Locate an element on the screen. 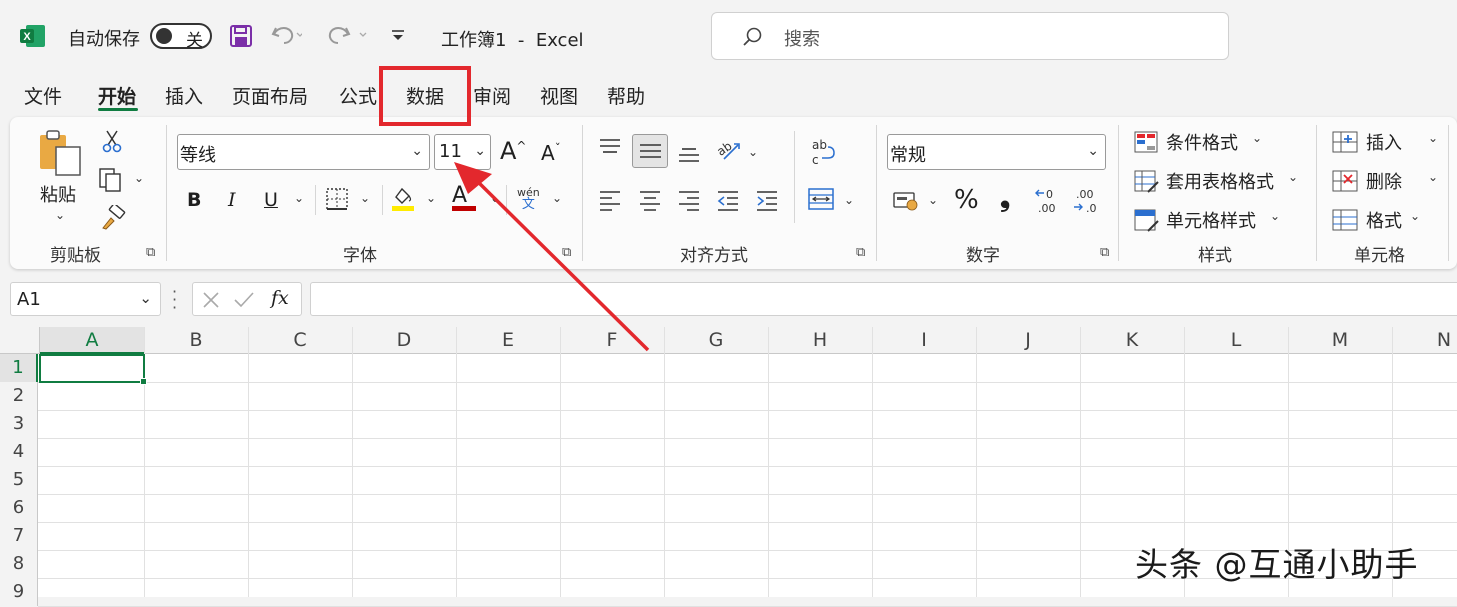  cut-icon is located at coordinates (112, 141).